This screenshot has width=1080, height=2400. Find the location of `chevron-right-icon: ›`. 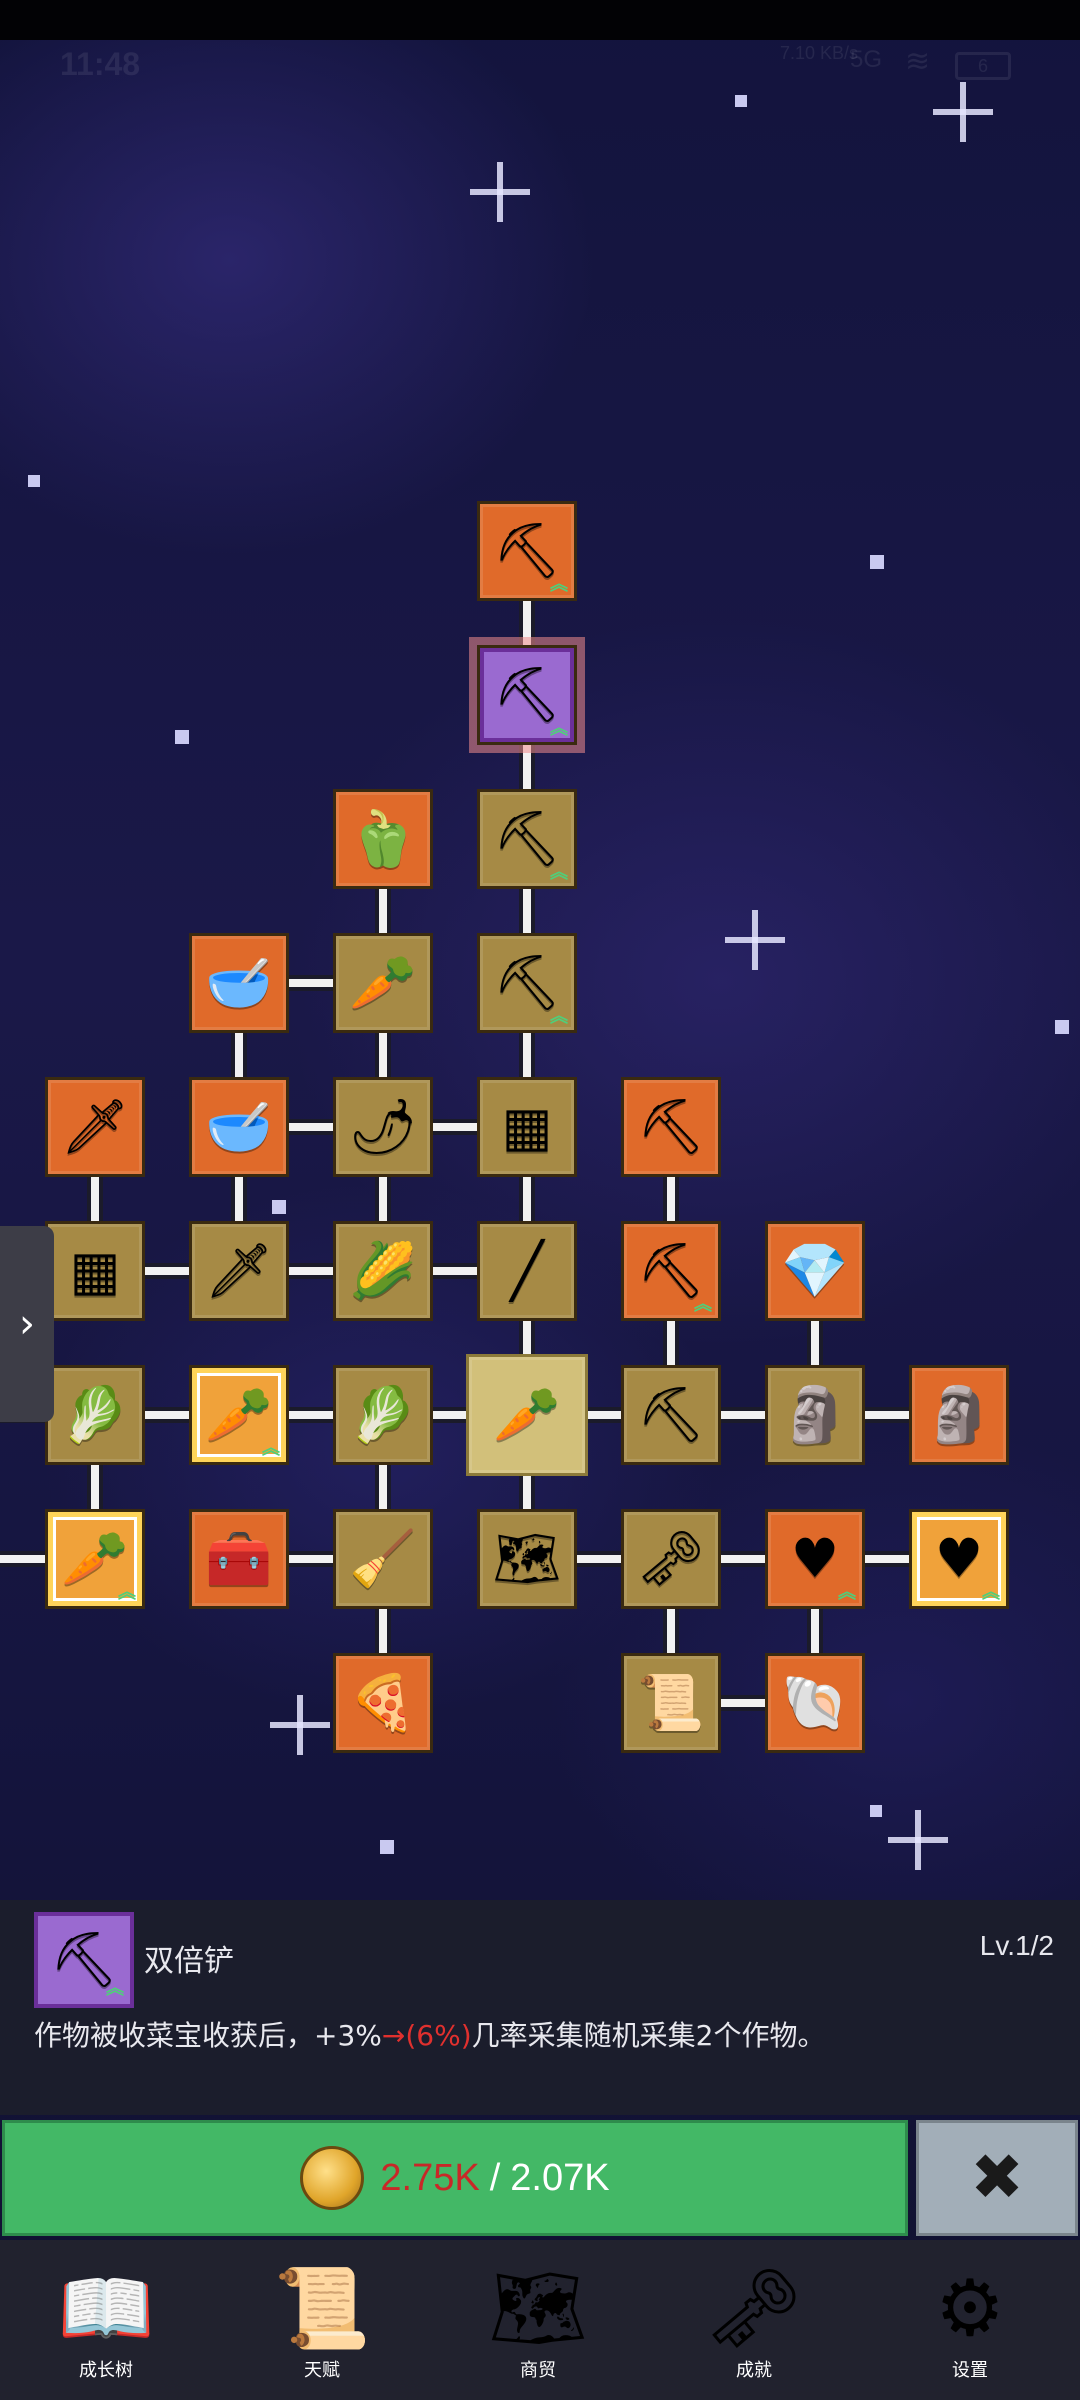

chevron-right-icon: › is located at coordinates (27, 1324).